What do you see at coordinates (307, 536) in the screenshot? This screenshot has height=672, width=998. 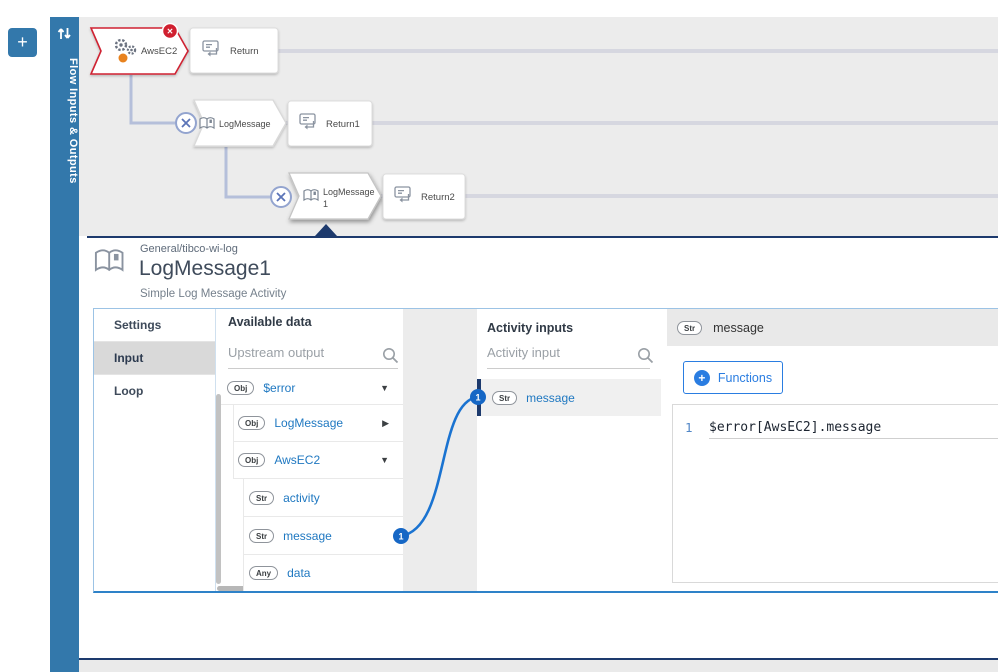 I see `tree-label: message` at bounding box center [307, 536].